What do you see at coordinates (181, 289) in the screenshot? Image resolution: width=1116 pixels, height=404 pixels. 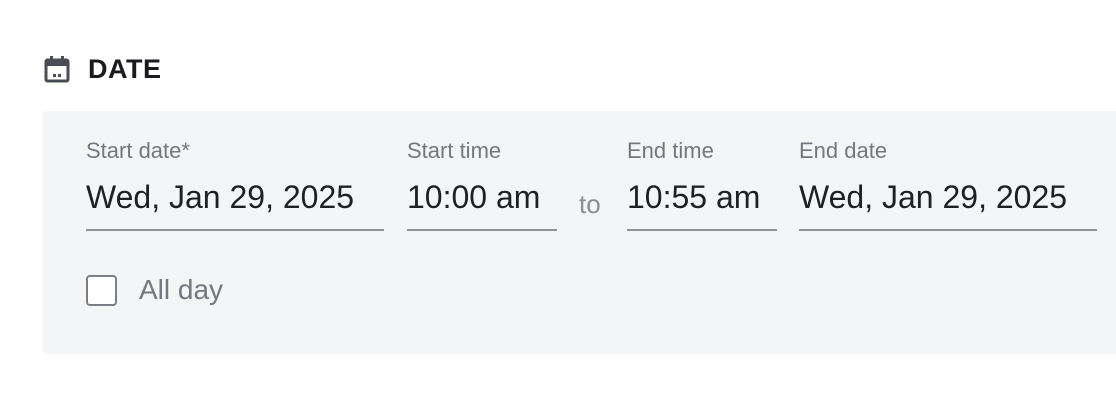 I see `all-day-label: All day` at bounding box center [181, 289].